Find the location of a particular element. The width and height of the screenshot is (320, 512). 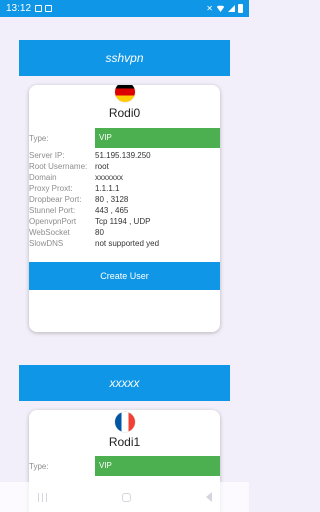

notification-icon is located at coordinates (39, 8).